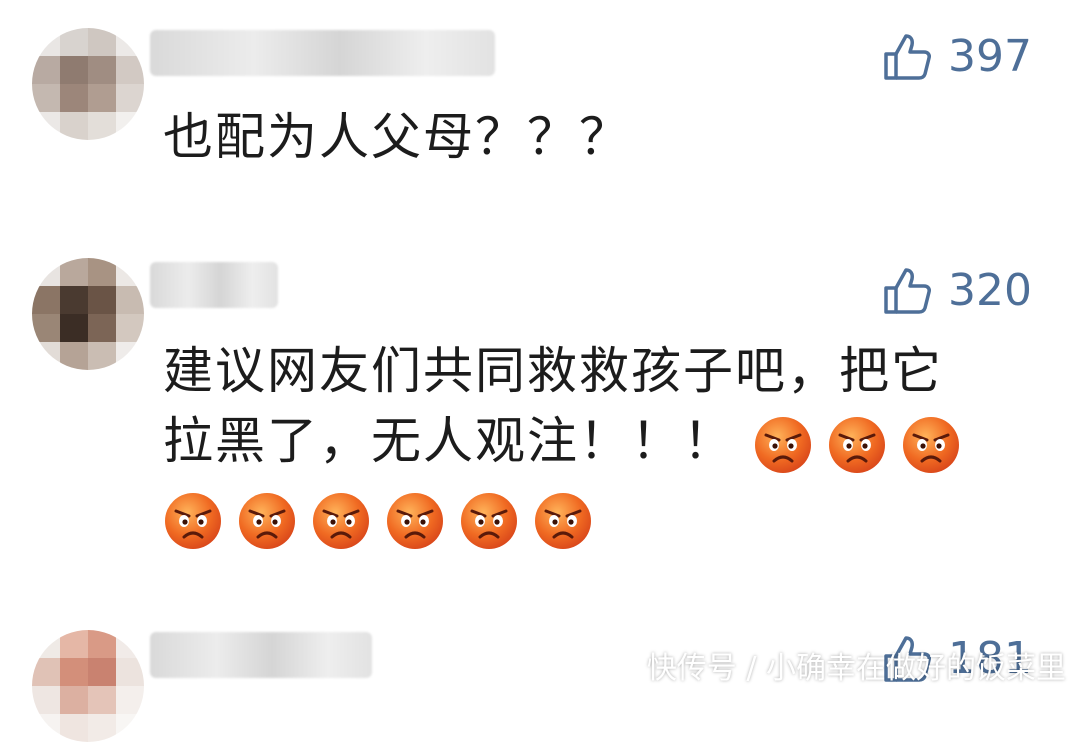 The height and width of the screenshot is (742, 1080). Describe the element at coordinates (449, 441) in the screenshot. I see `comment-line: 拉黑了，无人观注！！！` at that location.